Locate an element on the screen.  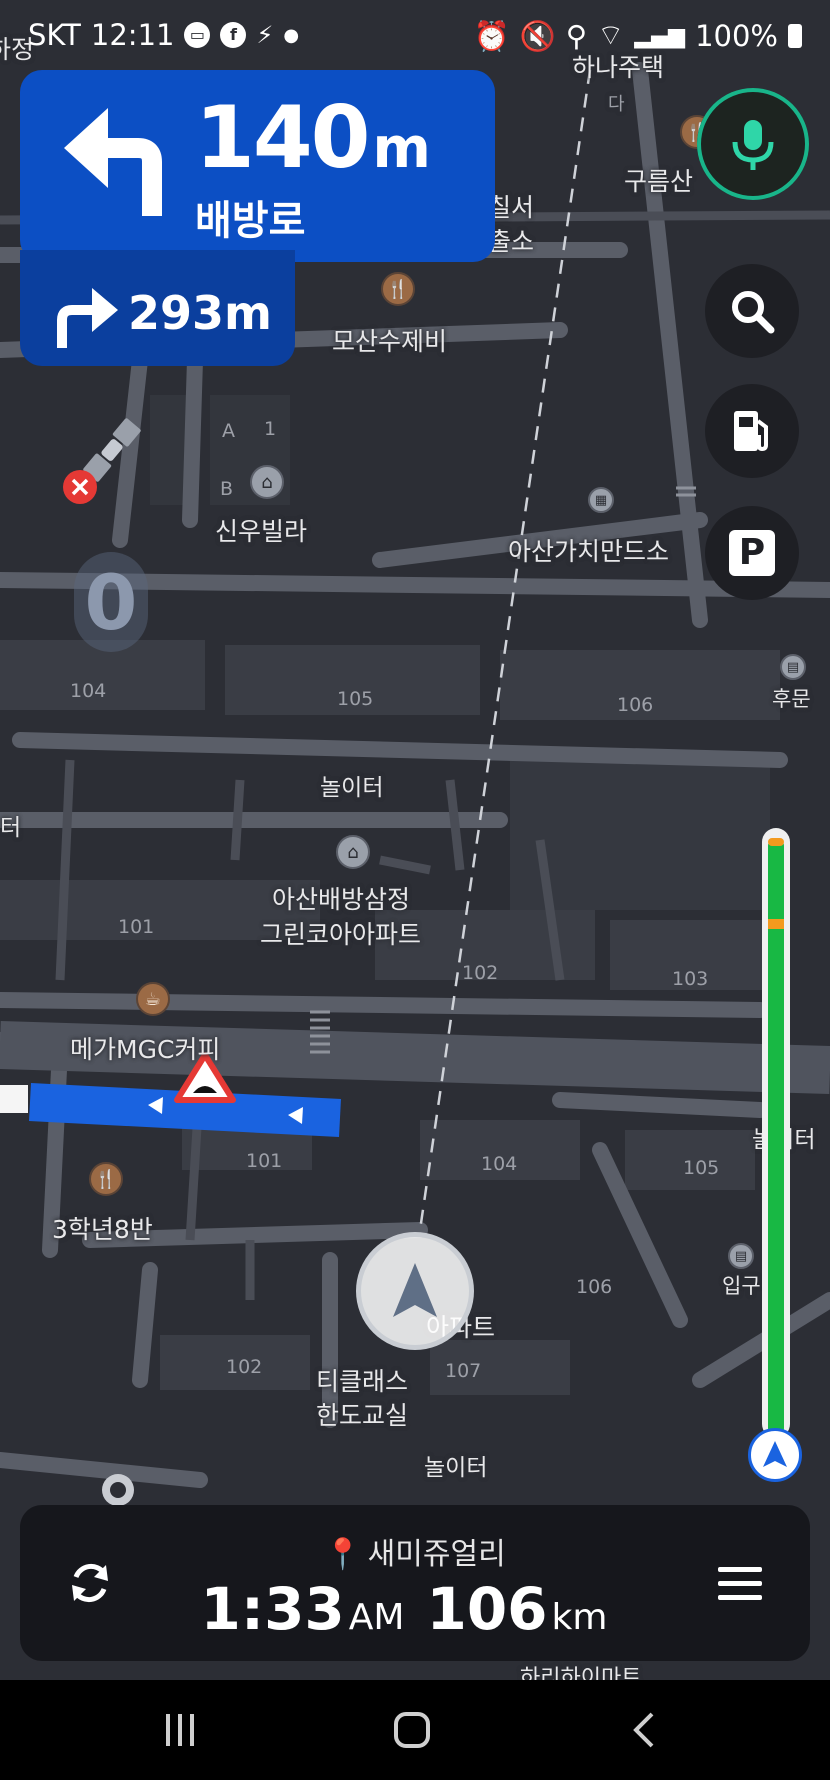
map-label: 터 is located at coordinates (11, 828).